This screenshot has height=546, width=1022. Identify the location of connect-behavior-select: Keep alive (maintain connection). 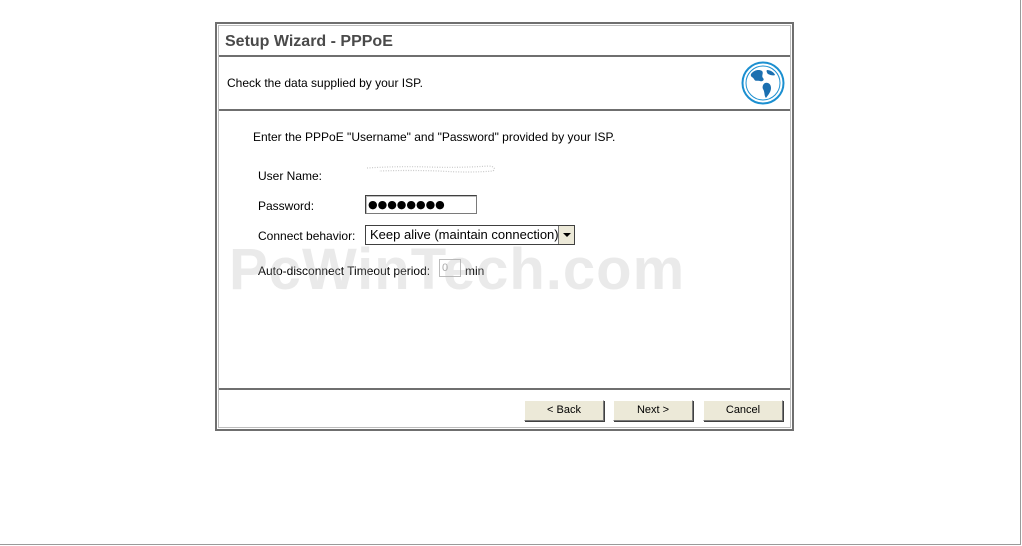
(470, 235).